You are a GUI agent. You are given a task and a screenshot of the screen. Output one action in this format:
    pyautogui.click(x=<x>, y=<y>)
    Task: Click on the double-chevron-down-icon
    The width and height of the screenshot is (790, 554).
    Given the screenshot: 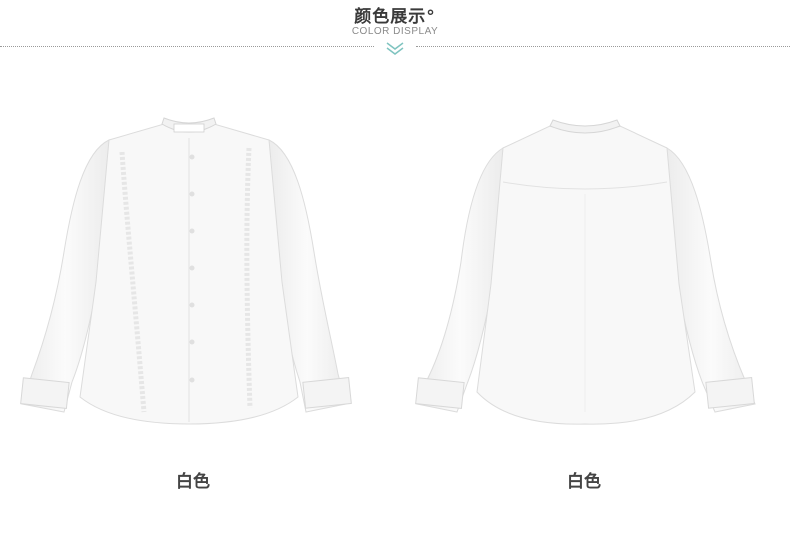 What is the action you would take?
    pyautogui.click(x=395, y=48)
    